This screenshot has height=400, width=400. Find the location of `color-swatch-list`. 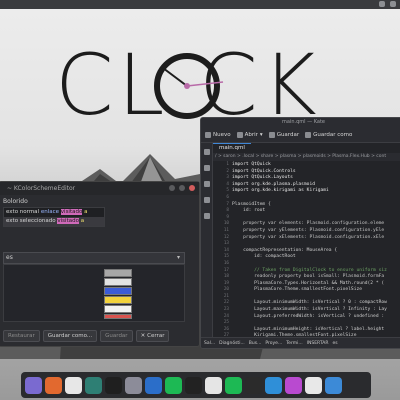

color-swatch-list is located at coordinates (94, 293).